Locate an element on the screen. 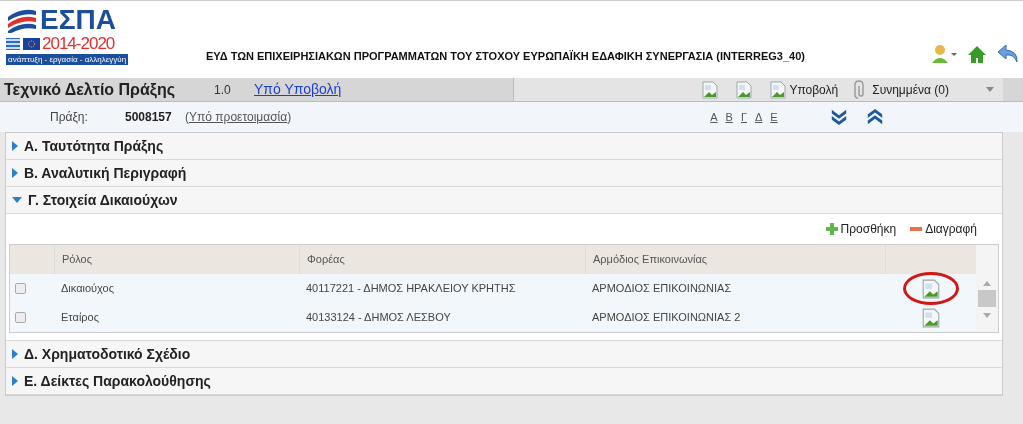 This screenshot has width=1023, height=424. logo-years: 2014-2020 is located at coordinates (78, 44).